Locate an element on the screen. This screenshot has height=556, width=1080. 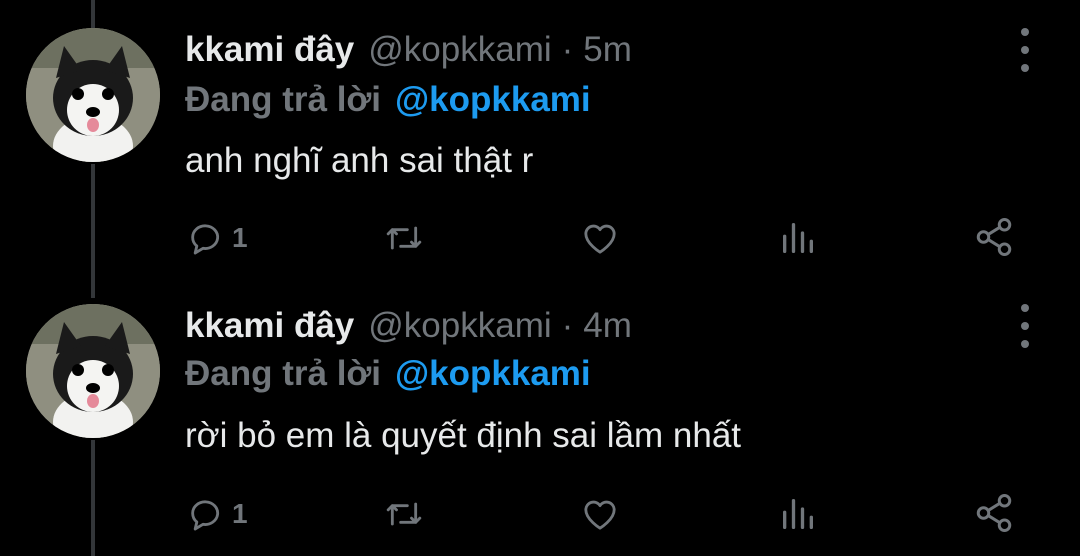
tweet-text: rời bỏ em là quyết định sai lầm nhất is located at coordinates (463, 435).